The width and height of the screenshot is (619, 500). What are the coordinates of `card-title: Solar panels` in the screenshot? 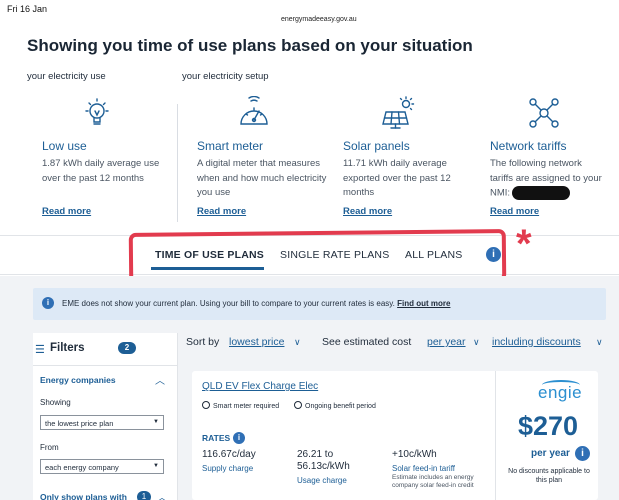 It's located at (376, 146).